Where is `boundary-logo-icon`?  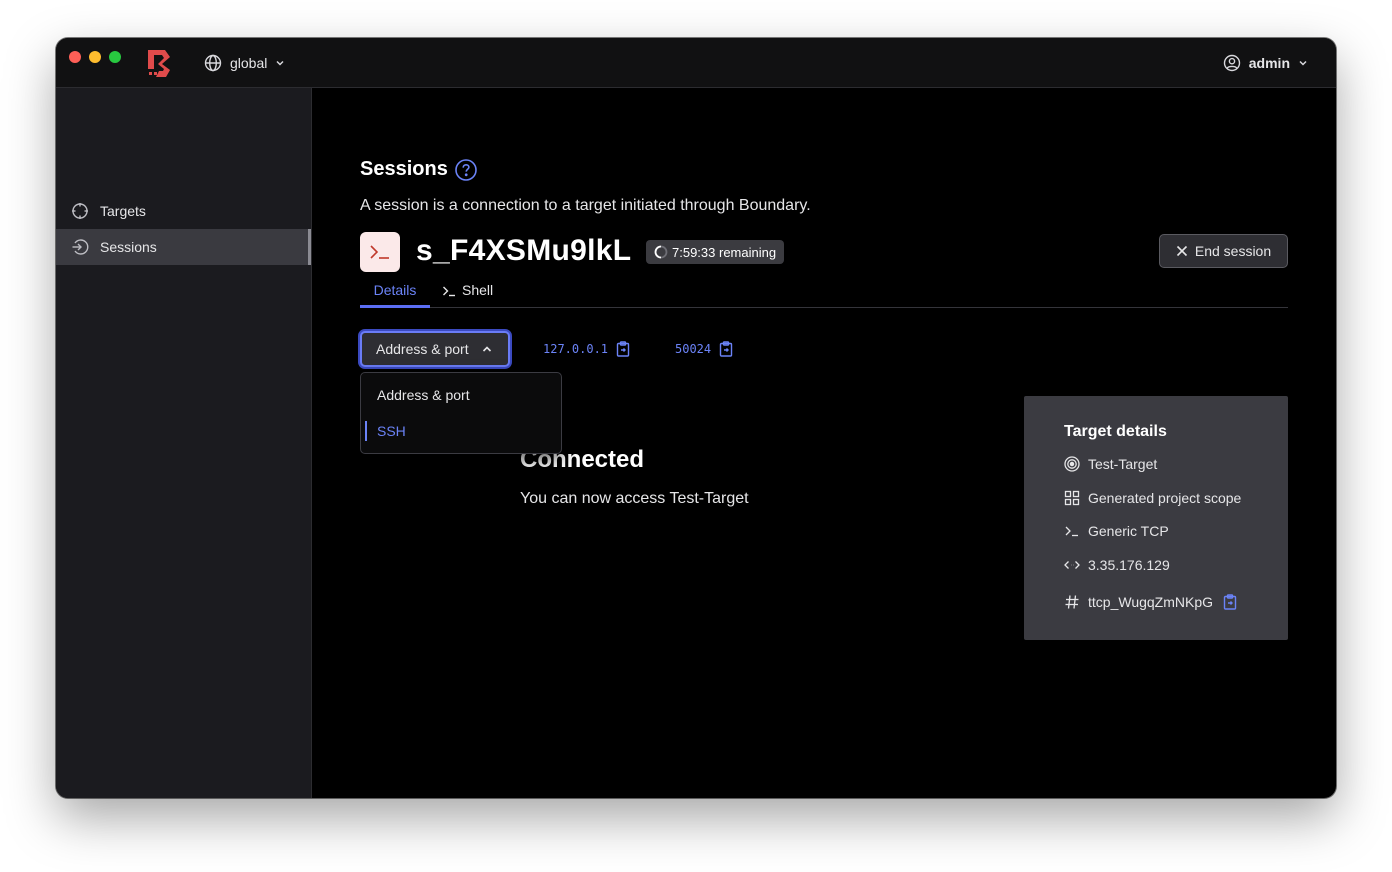
boundary-logo-icon is located at coordinates (159, 63).